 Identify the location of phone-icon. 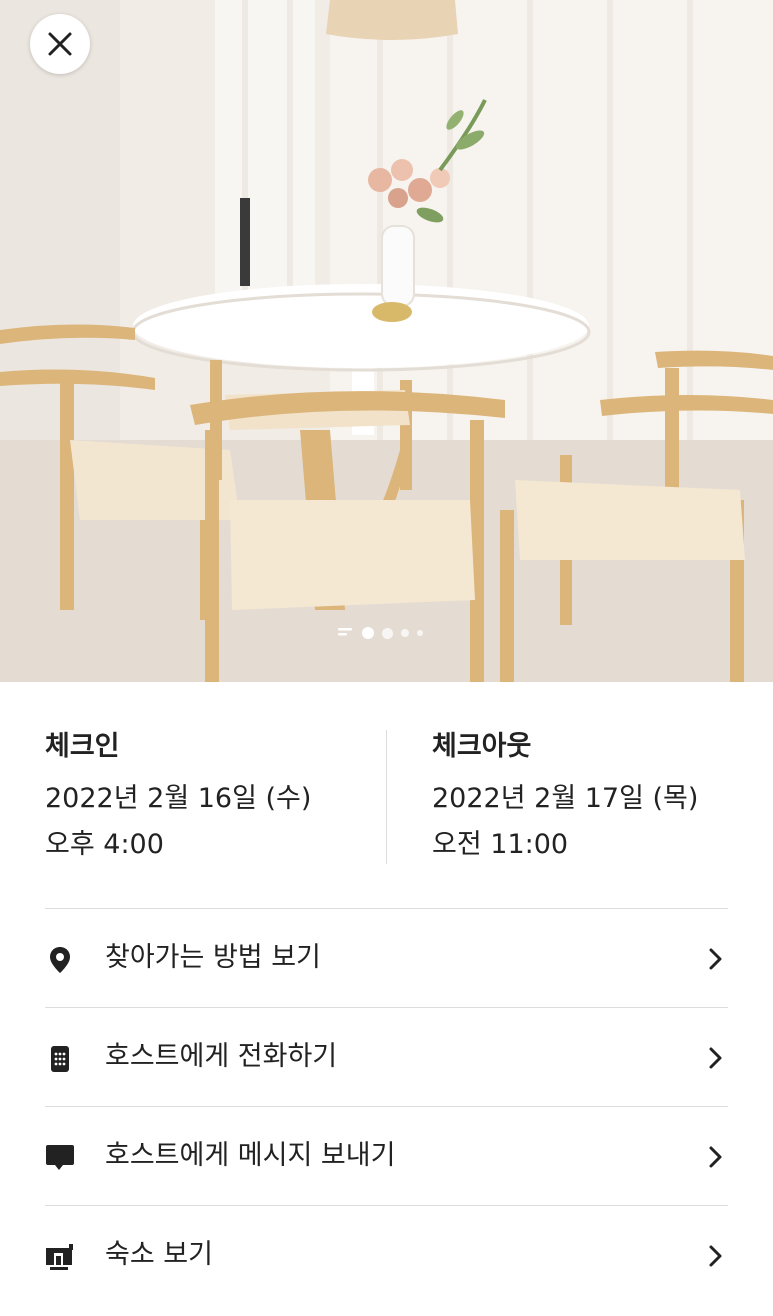
(60, 1059).